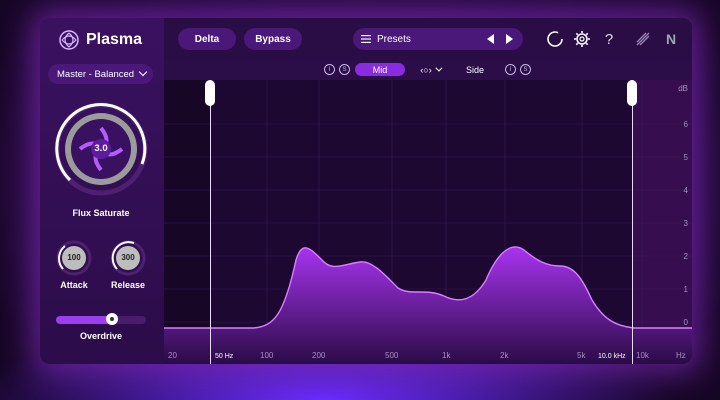  What do you see at coordinates (96, 74) in the screenshot?
I see `preset-select-value: Master - Balanced` at bounding box center [96, 74].